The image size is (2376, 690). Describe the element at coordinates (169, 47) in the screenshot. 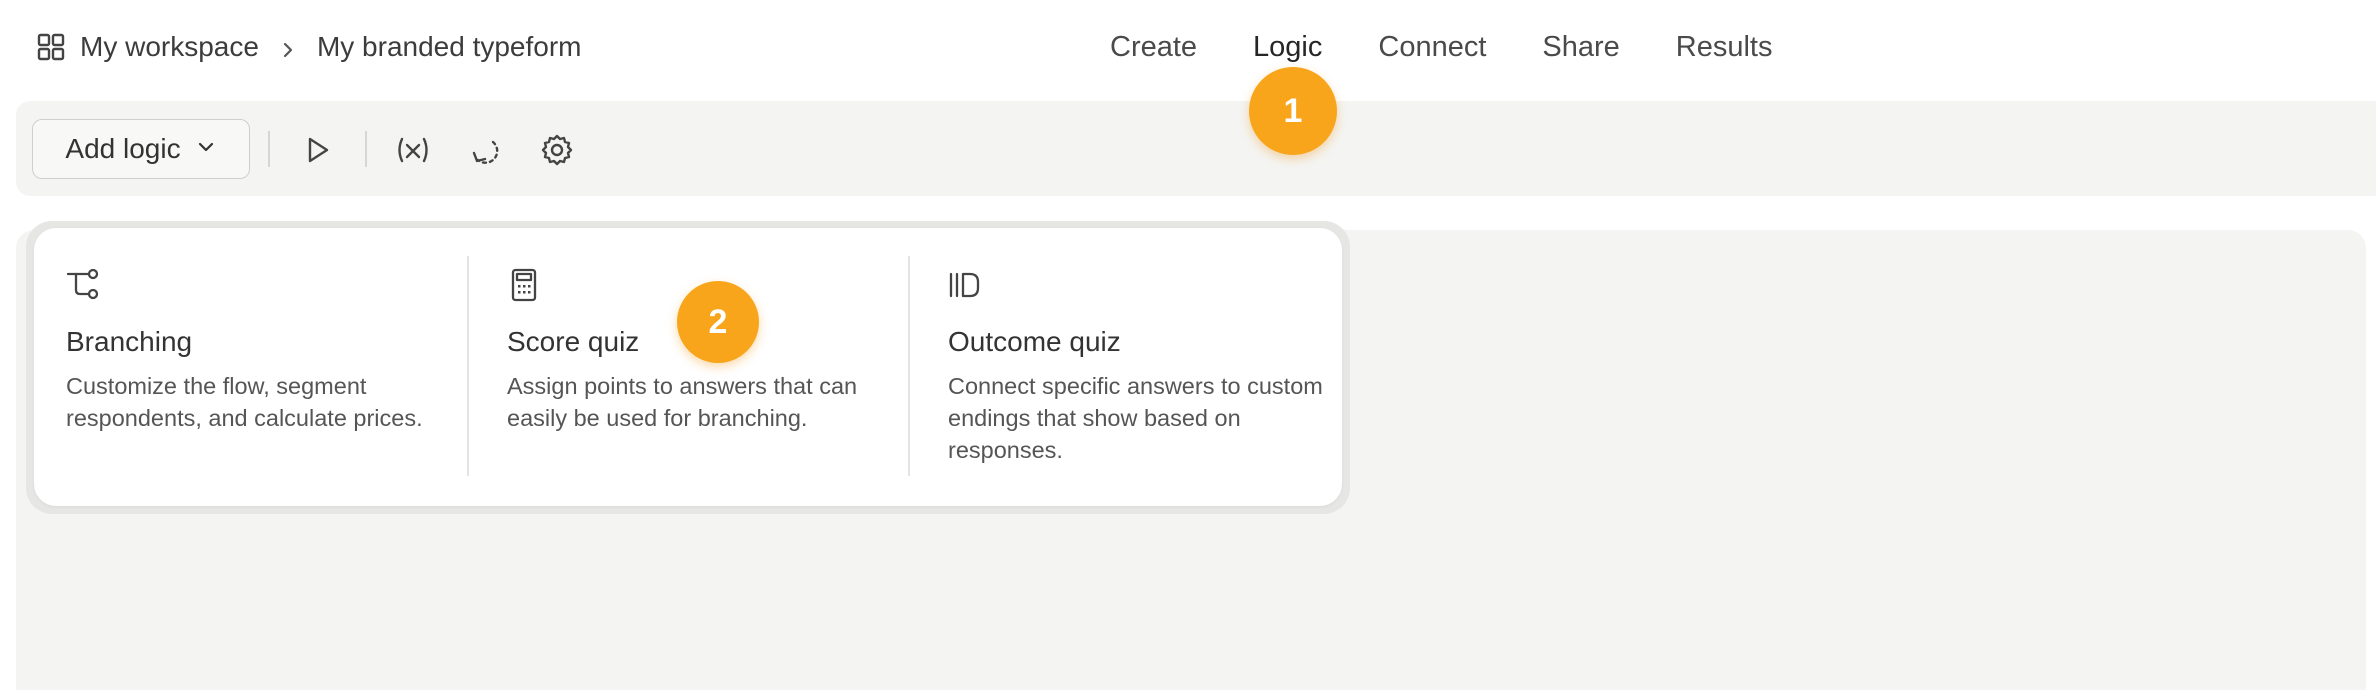

I see `breadcrumb-workspace: My workspace` at that location.